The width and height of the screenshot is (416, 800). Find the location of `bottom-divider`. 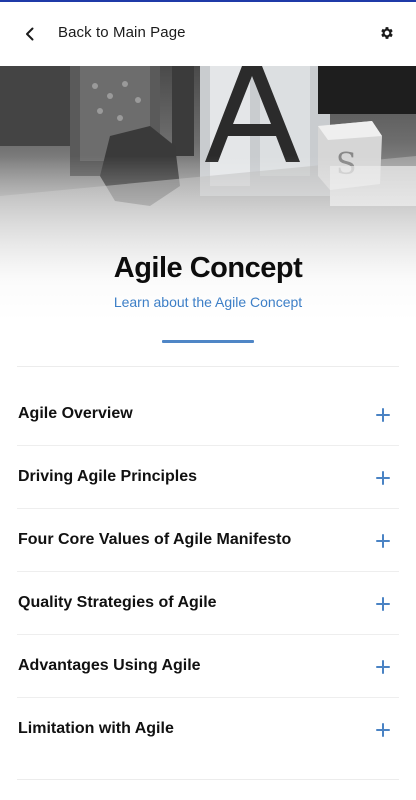

bottom-divider is located at coordinates (208, 779).